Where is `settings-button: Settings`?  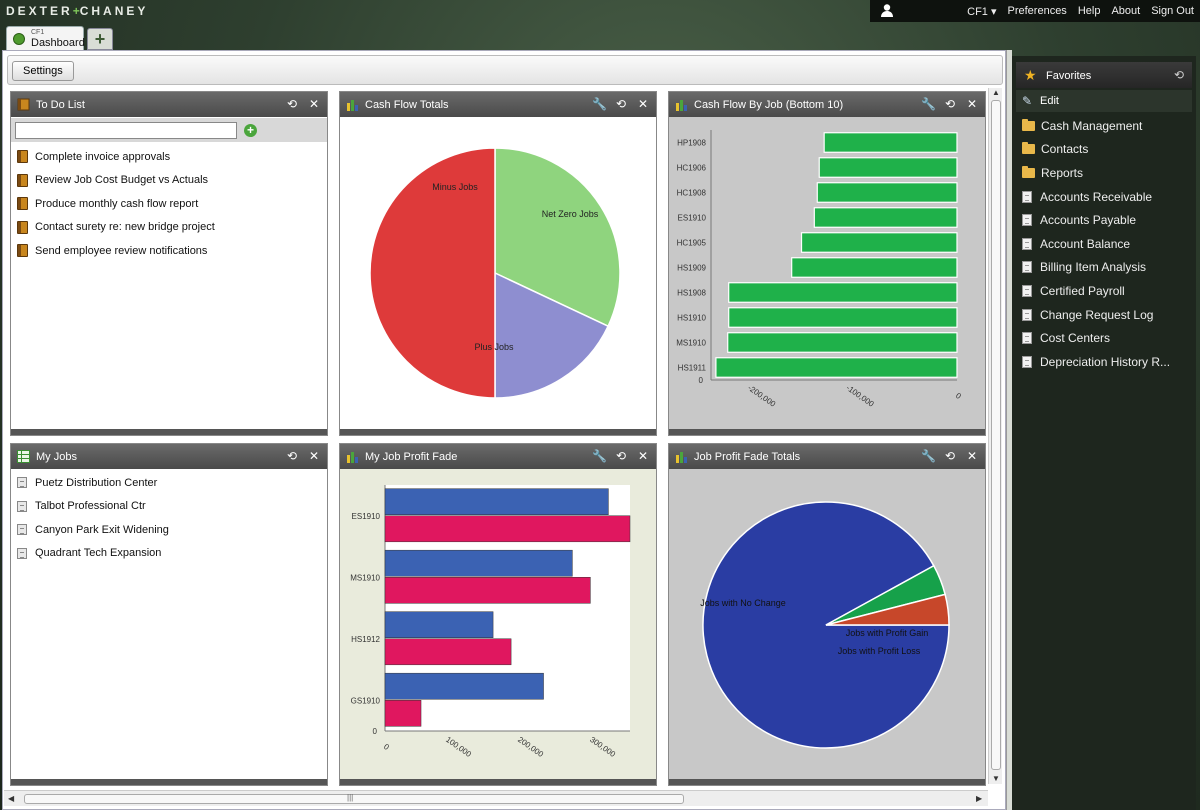 settings-button: Settings is located at coordinates (43, 71).